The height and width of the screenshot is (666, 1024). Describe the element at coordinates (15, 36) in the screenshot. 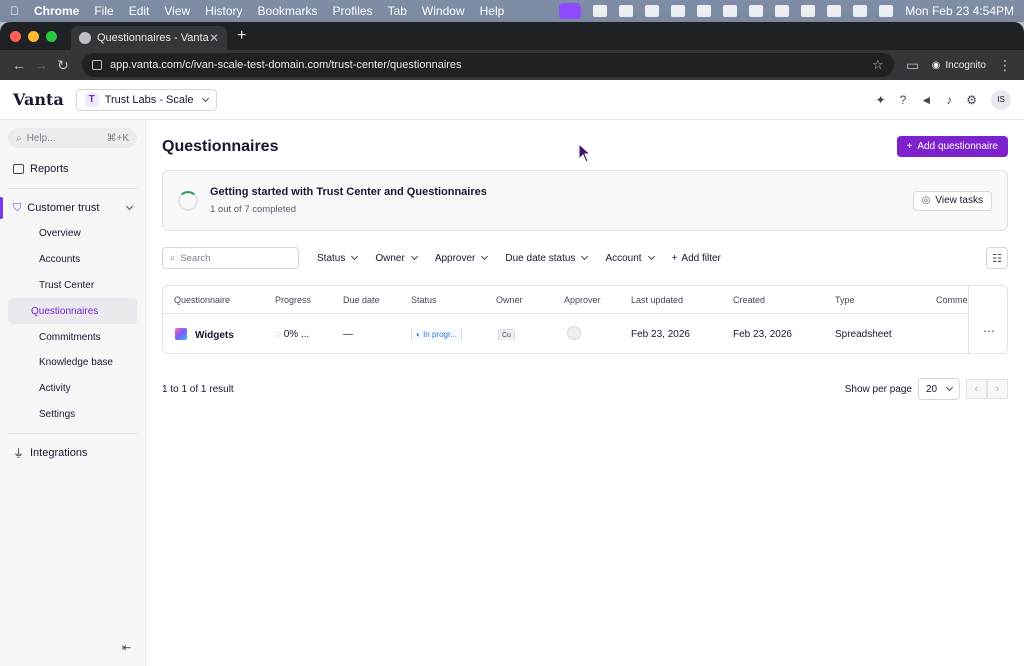

I see `close-window-icon` at that location.